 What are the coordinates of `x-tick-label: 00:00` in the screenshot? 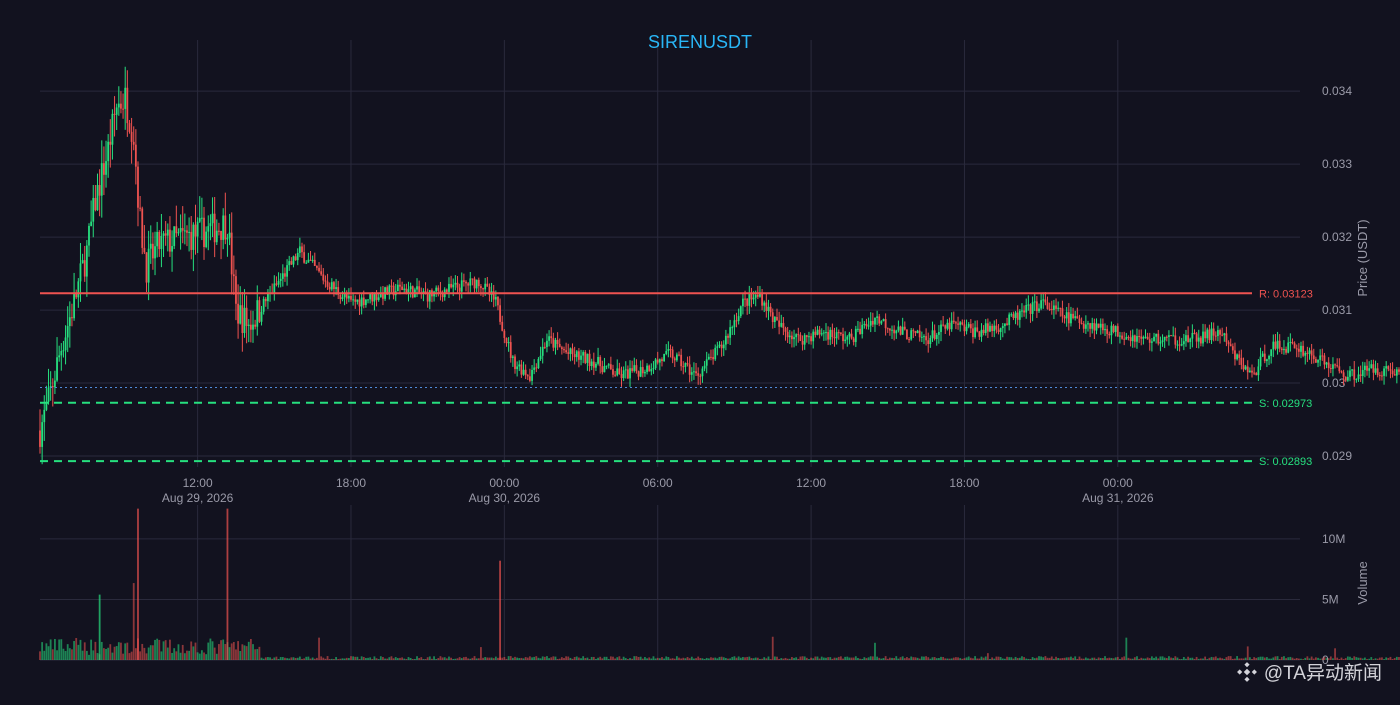 It's located at (1118, 483).